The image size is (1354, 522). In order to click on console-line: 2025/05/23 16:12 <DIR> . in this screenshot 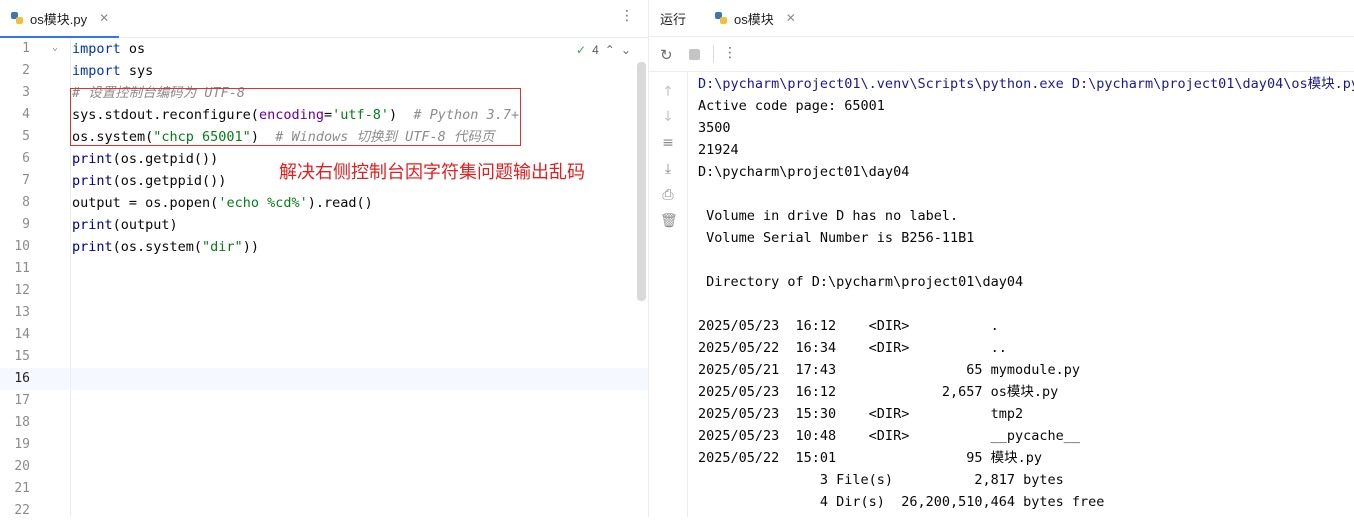, I will do `click(848, 326)`.